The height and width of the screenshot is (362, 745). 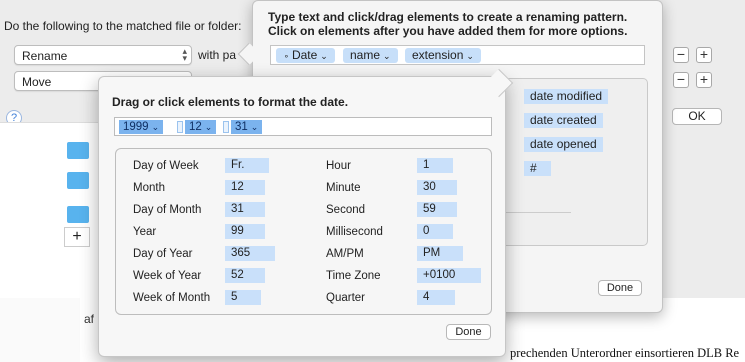 What do you see at coordinates (563, 120) in the screenshot?
I see `element-date-created: date created` at bounding box center [563, 120].